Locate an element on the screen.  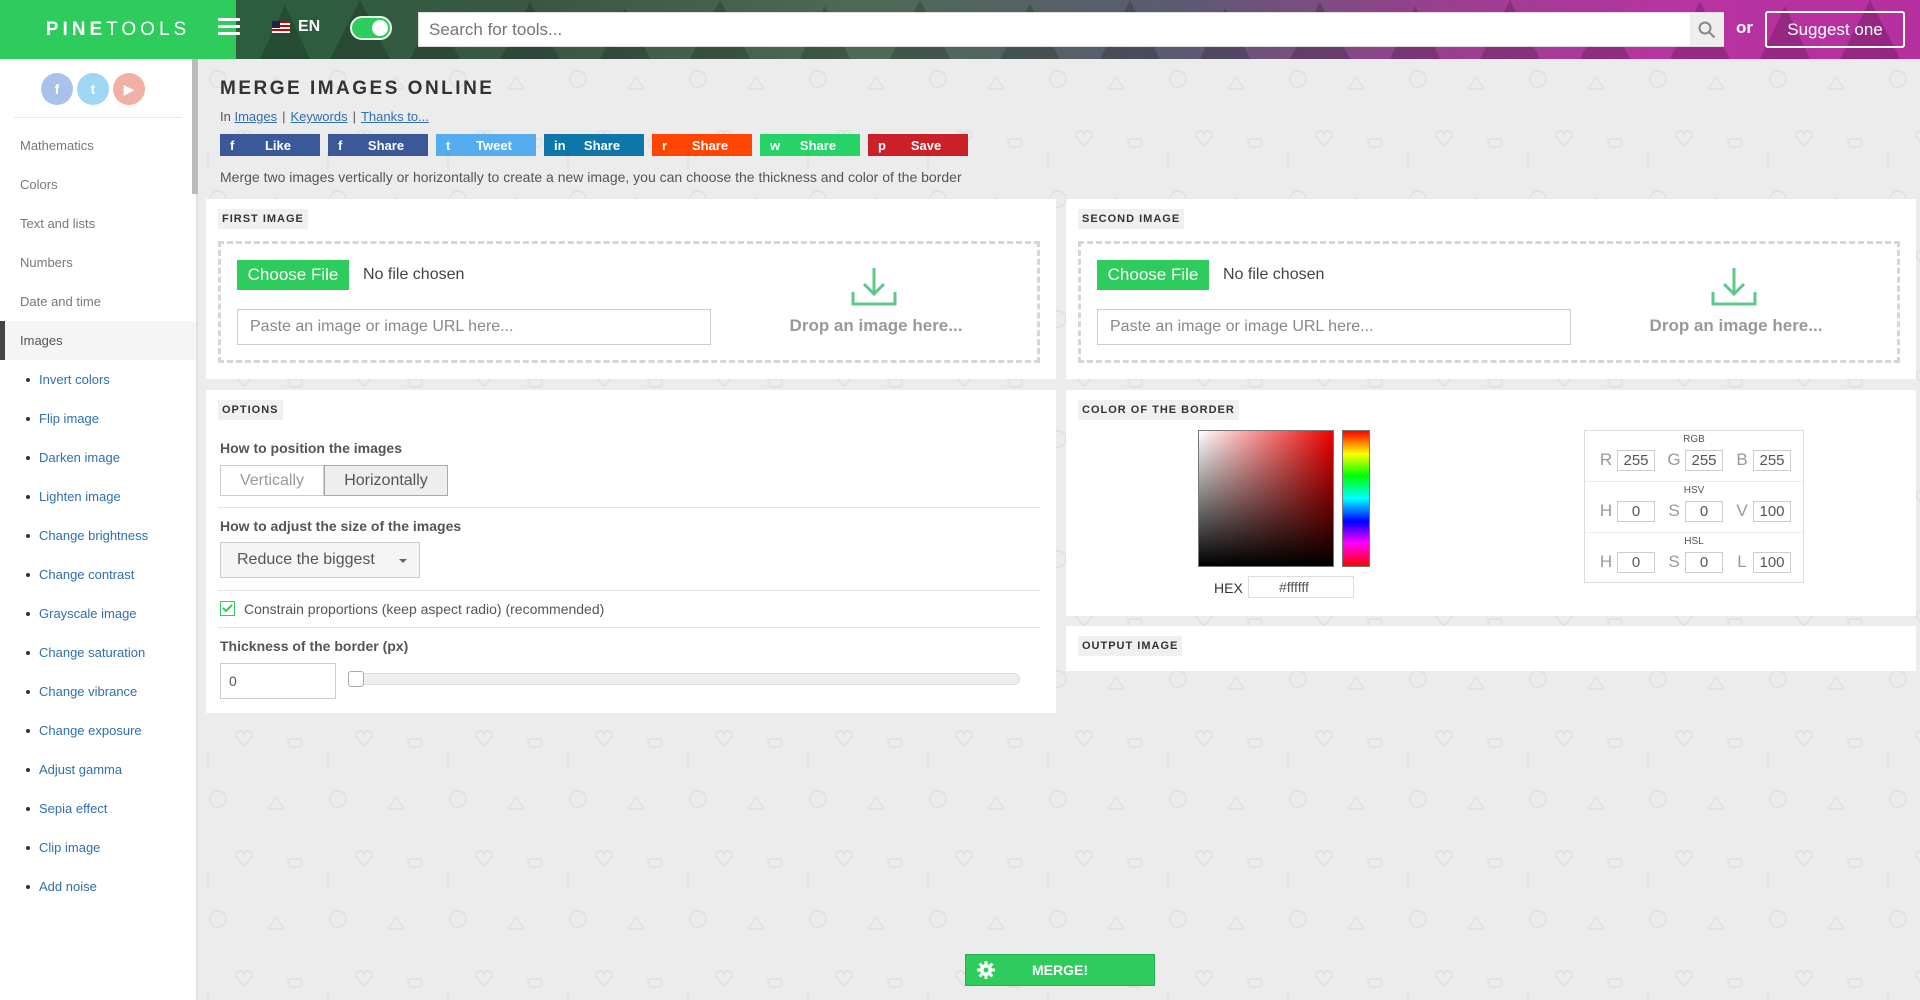
hsv-h-input: 0 is located at coordinates (1636, 511).